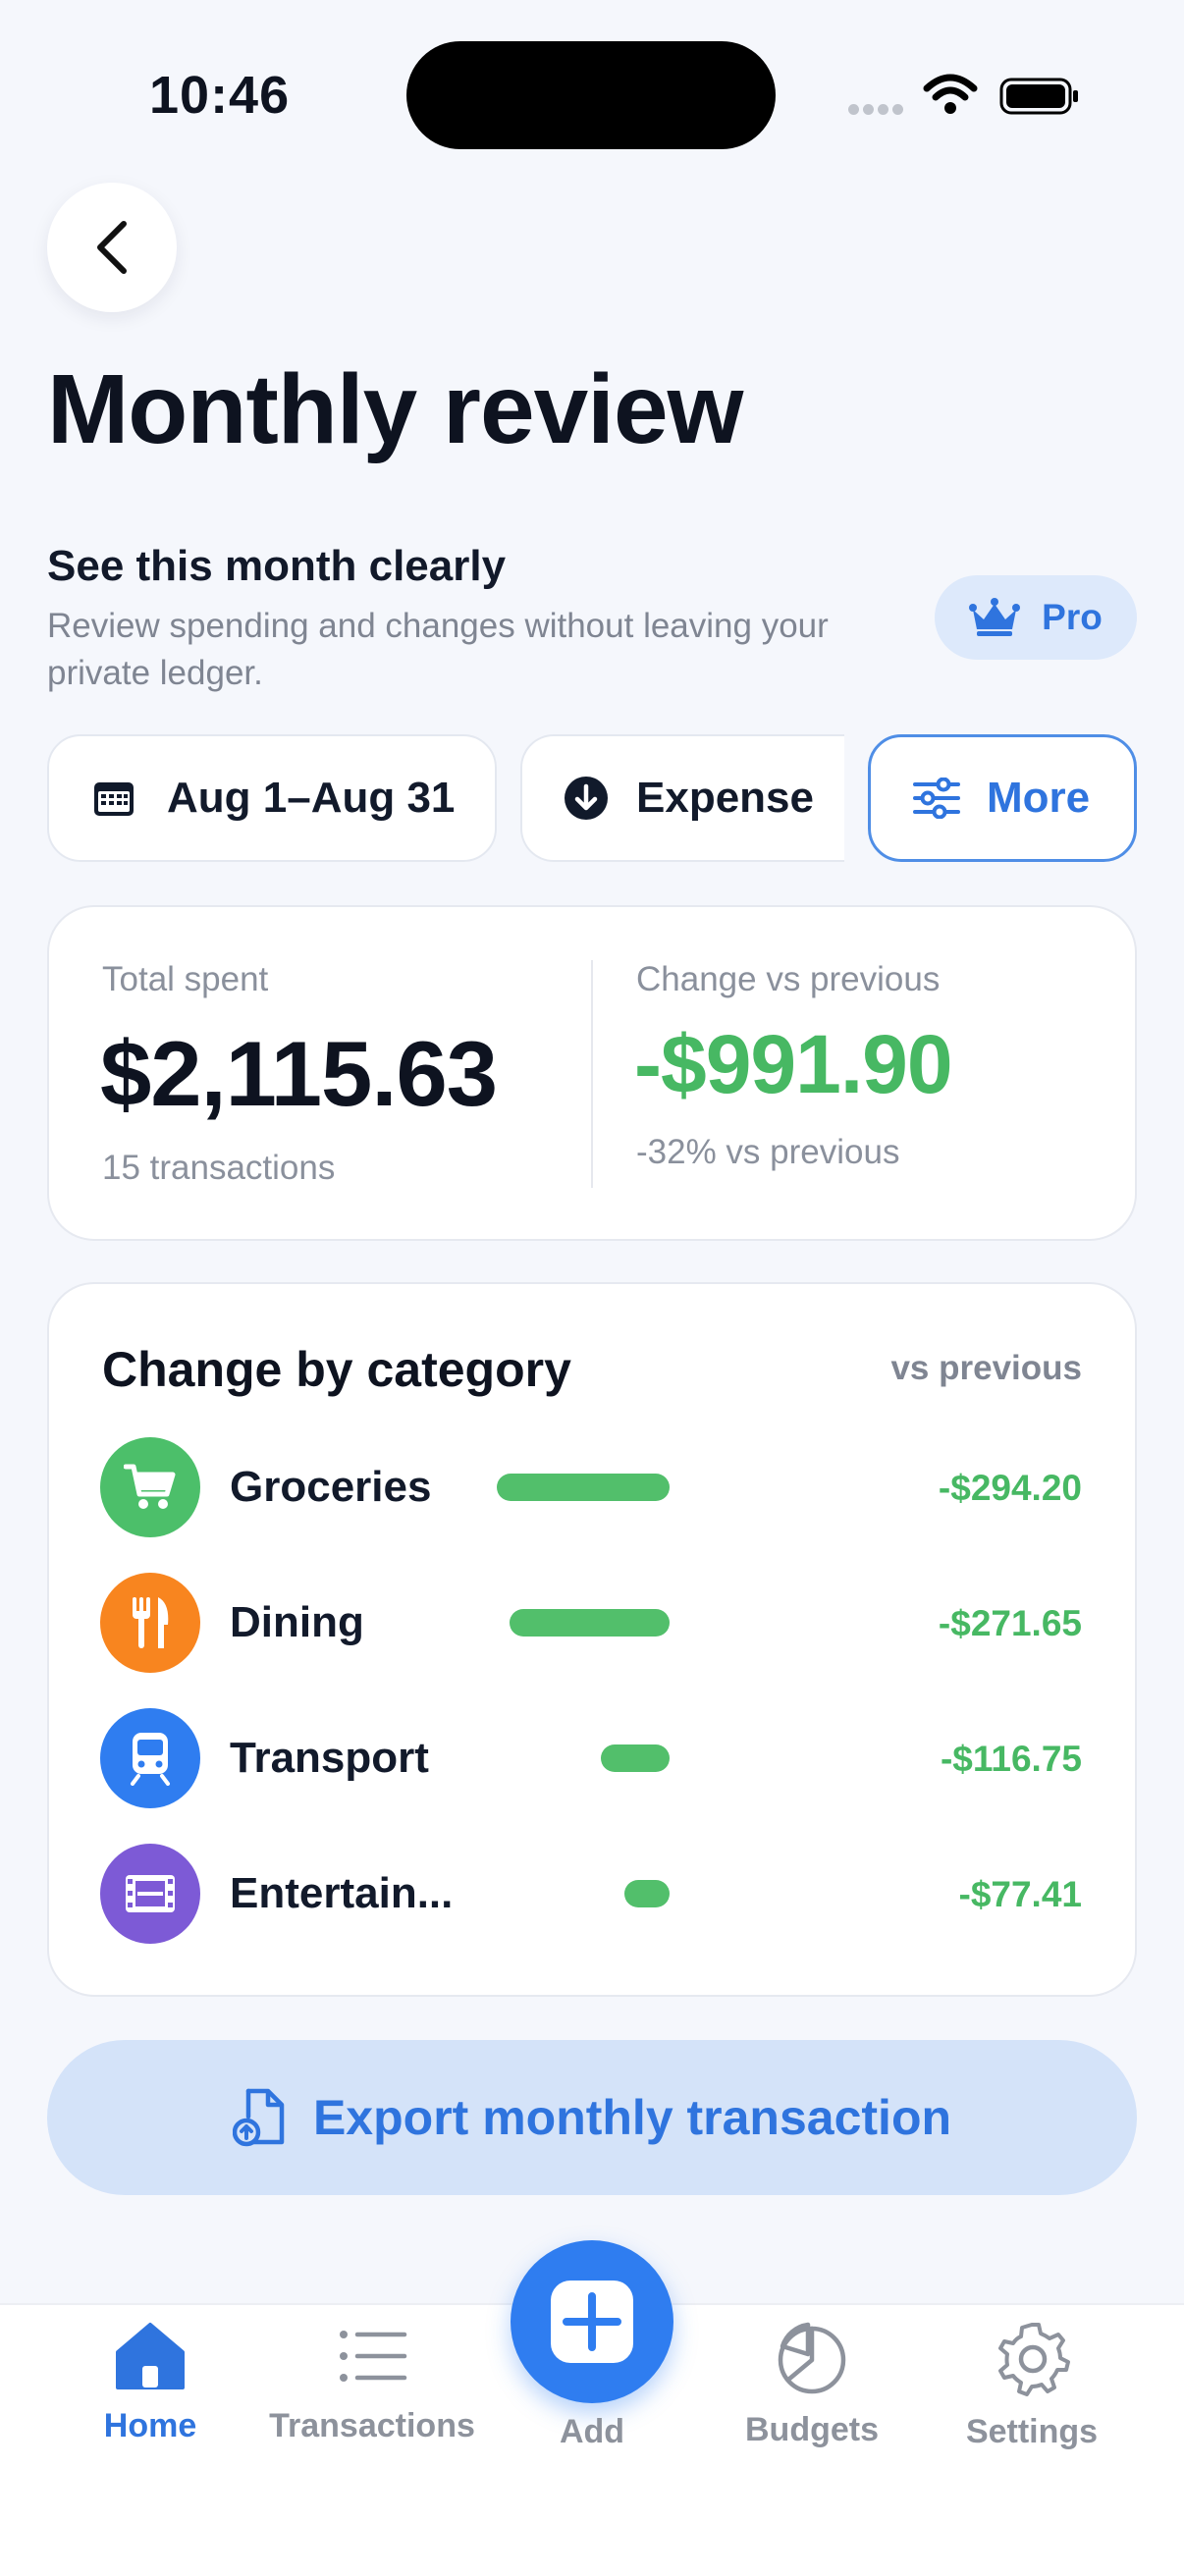 The width and height of the screenshot is (1184, 2576). Describe the element at coordinates (1011, 1759) in the screenshot. I see `category-value-transport: -$116.75` at that location.